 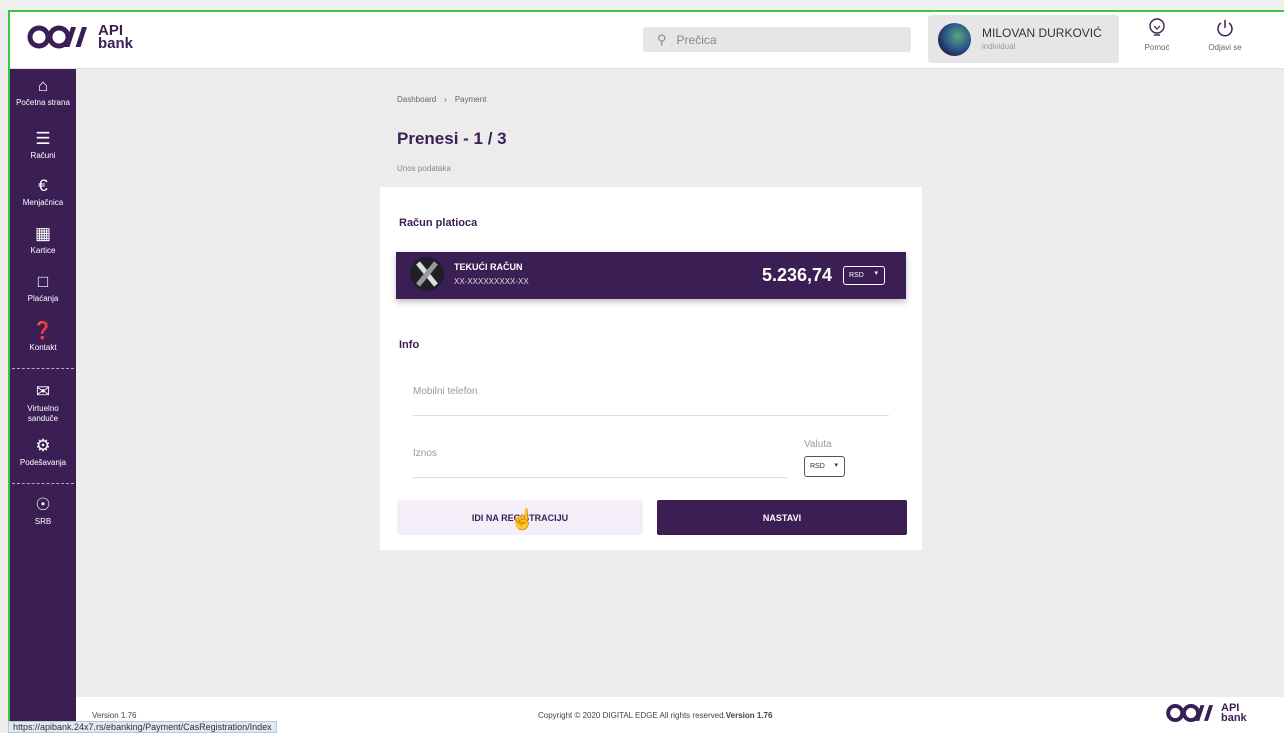 I want to click on logo-word-bank: bank, so click(x=116, y=43).